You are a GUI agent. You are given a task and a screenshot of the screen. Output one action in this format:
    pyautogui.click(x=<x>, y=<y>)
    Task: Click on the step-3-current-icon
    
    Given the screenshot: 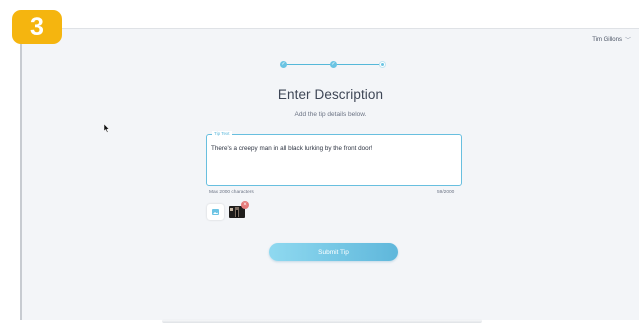 What is the action you would take?
    pyautogui.click(x=382, y=64)
    